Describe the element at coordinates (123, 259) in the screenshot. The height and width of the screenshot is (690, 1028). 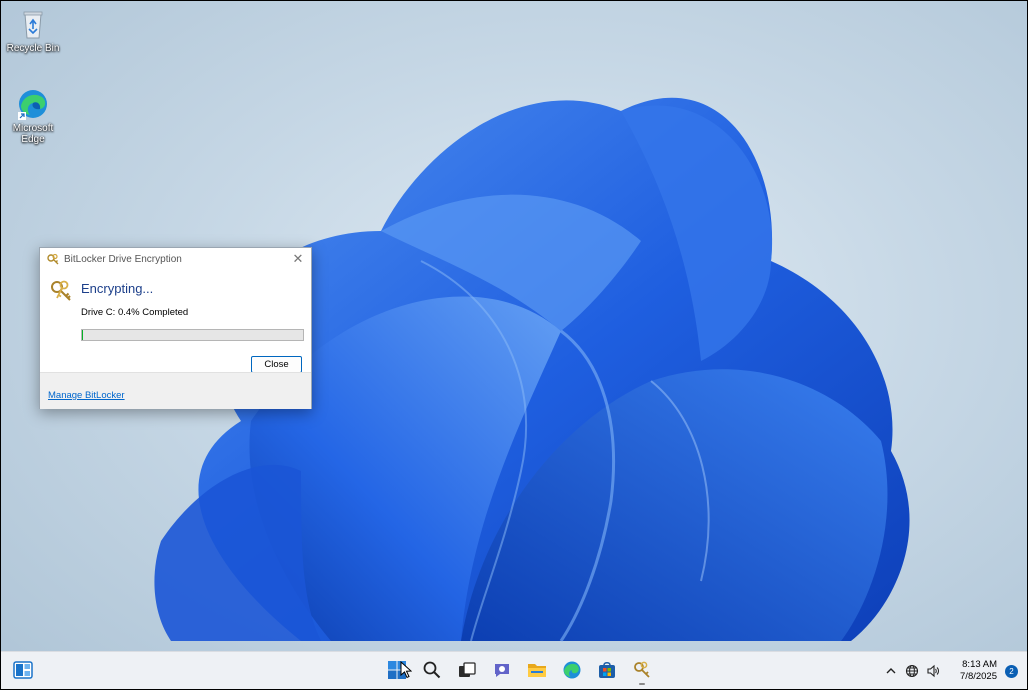
I see `dialog-title: BitLocker Drive Encryption` at that location.